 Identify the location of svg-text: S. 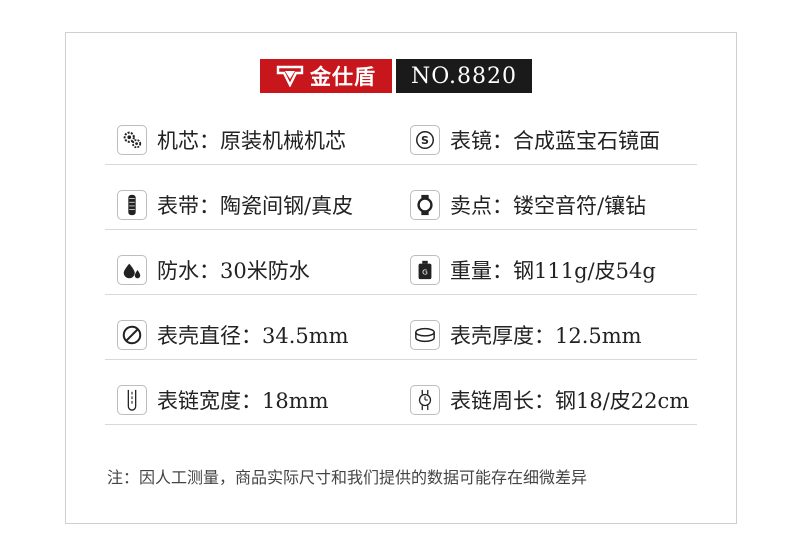
(425, 140).